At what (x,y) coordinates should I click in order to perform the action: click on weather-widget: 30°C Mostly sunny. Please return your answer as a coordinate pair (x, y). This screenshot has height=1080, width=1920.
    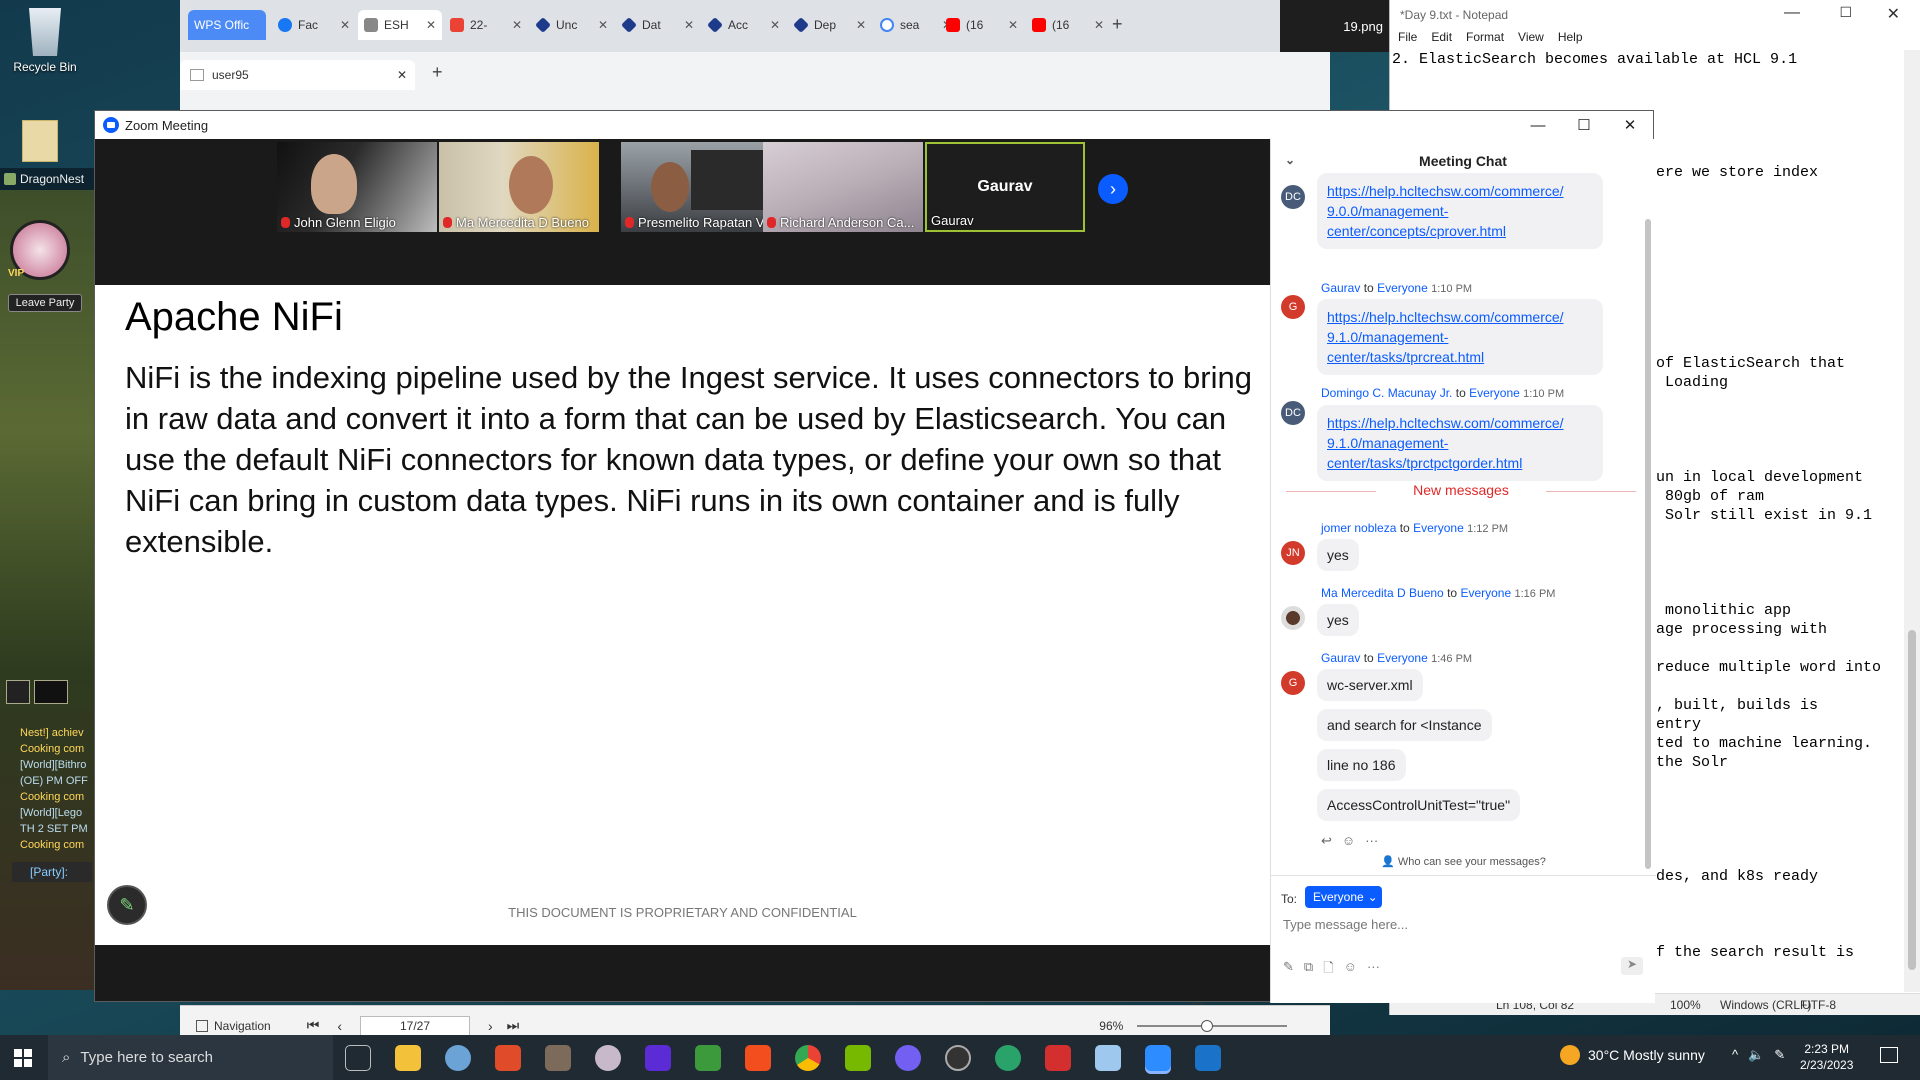
    Looking at the image, I should click on (1632, 1055).